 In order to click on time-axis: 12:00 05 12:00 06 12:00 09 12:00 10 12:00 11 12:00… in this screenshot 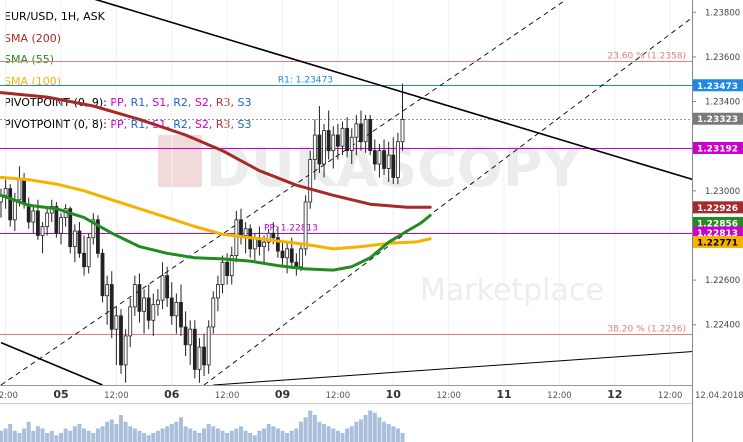, I will do `click(371, 394)`.